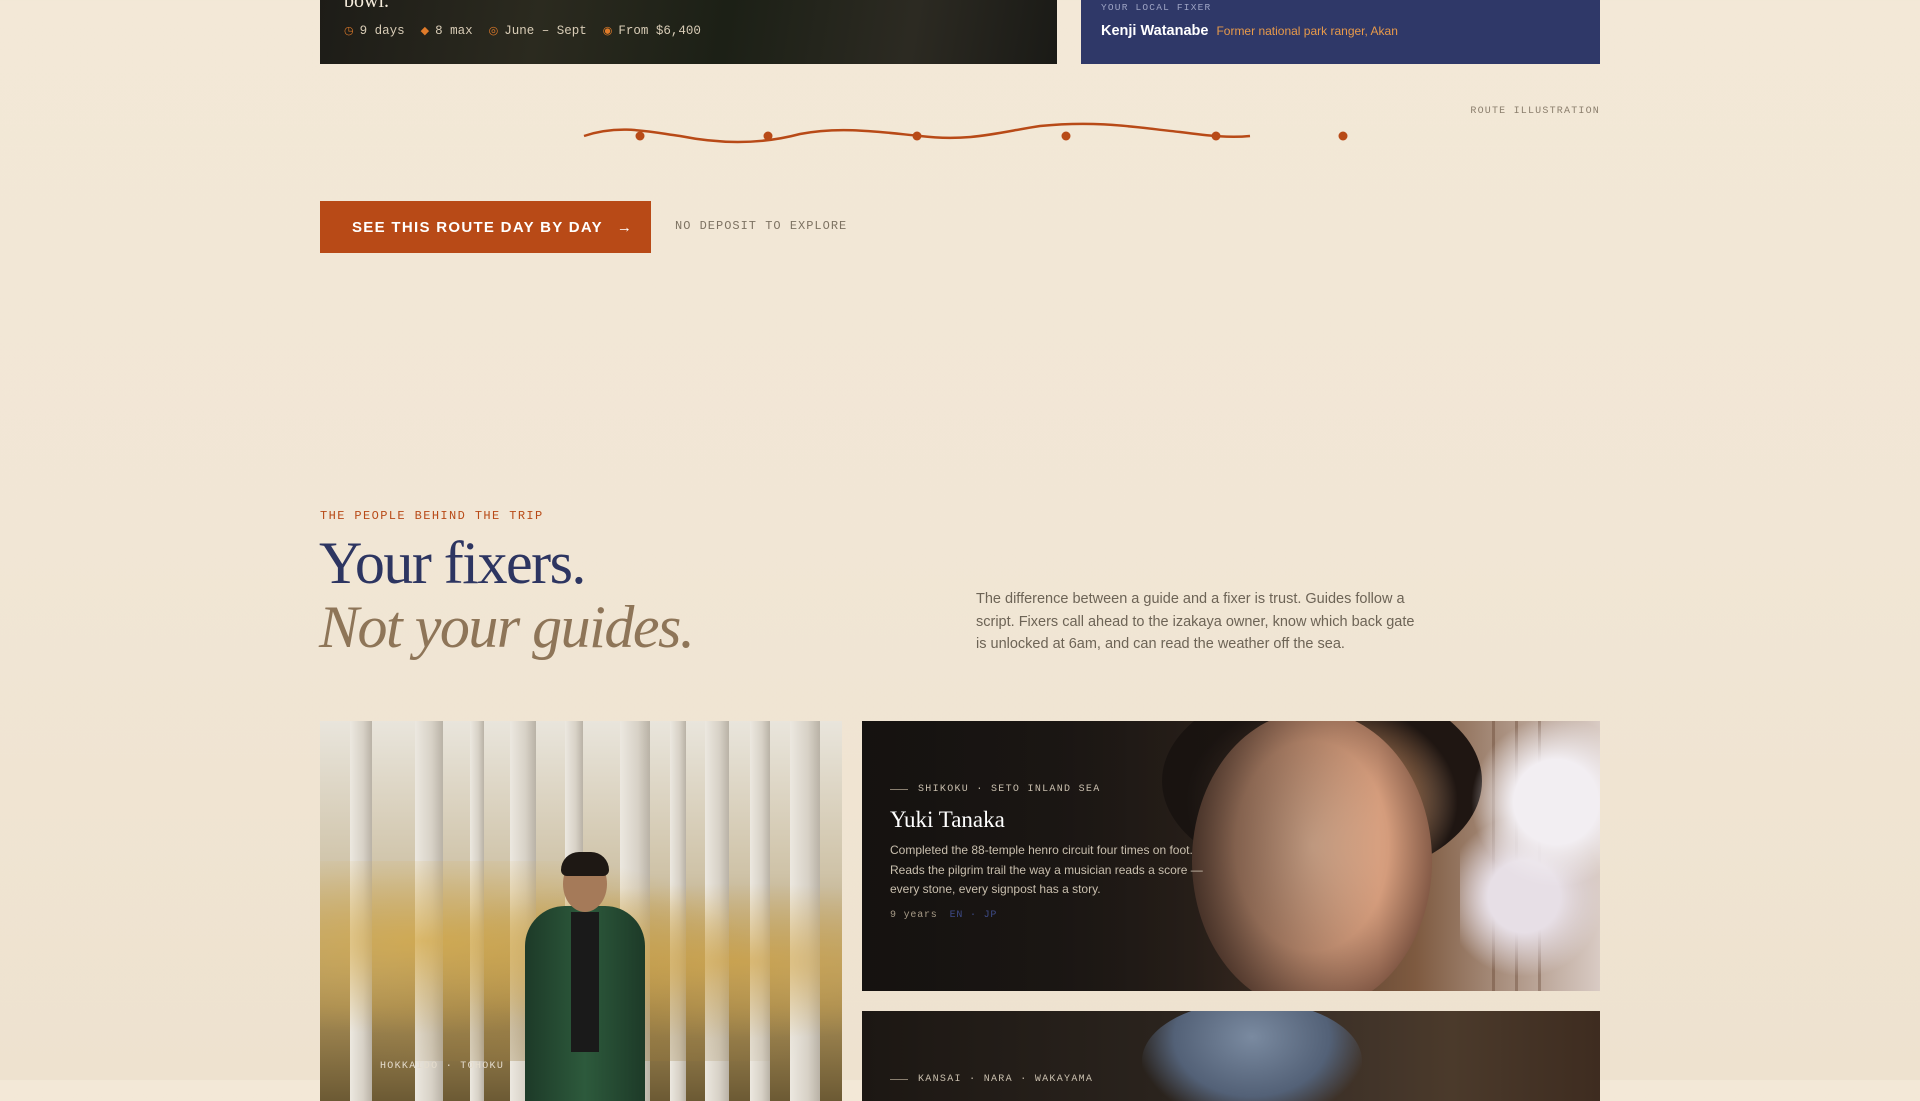 The width and height of the screenshot is (1920, 1101). I want to click on fixer-languages-yuki: EN · JP, so click(973, 915).